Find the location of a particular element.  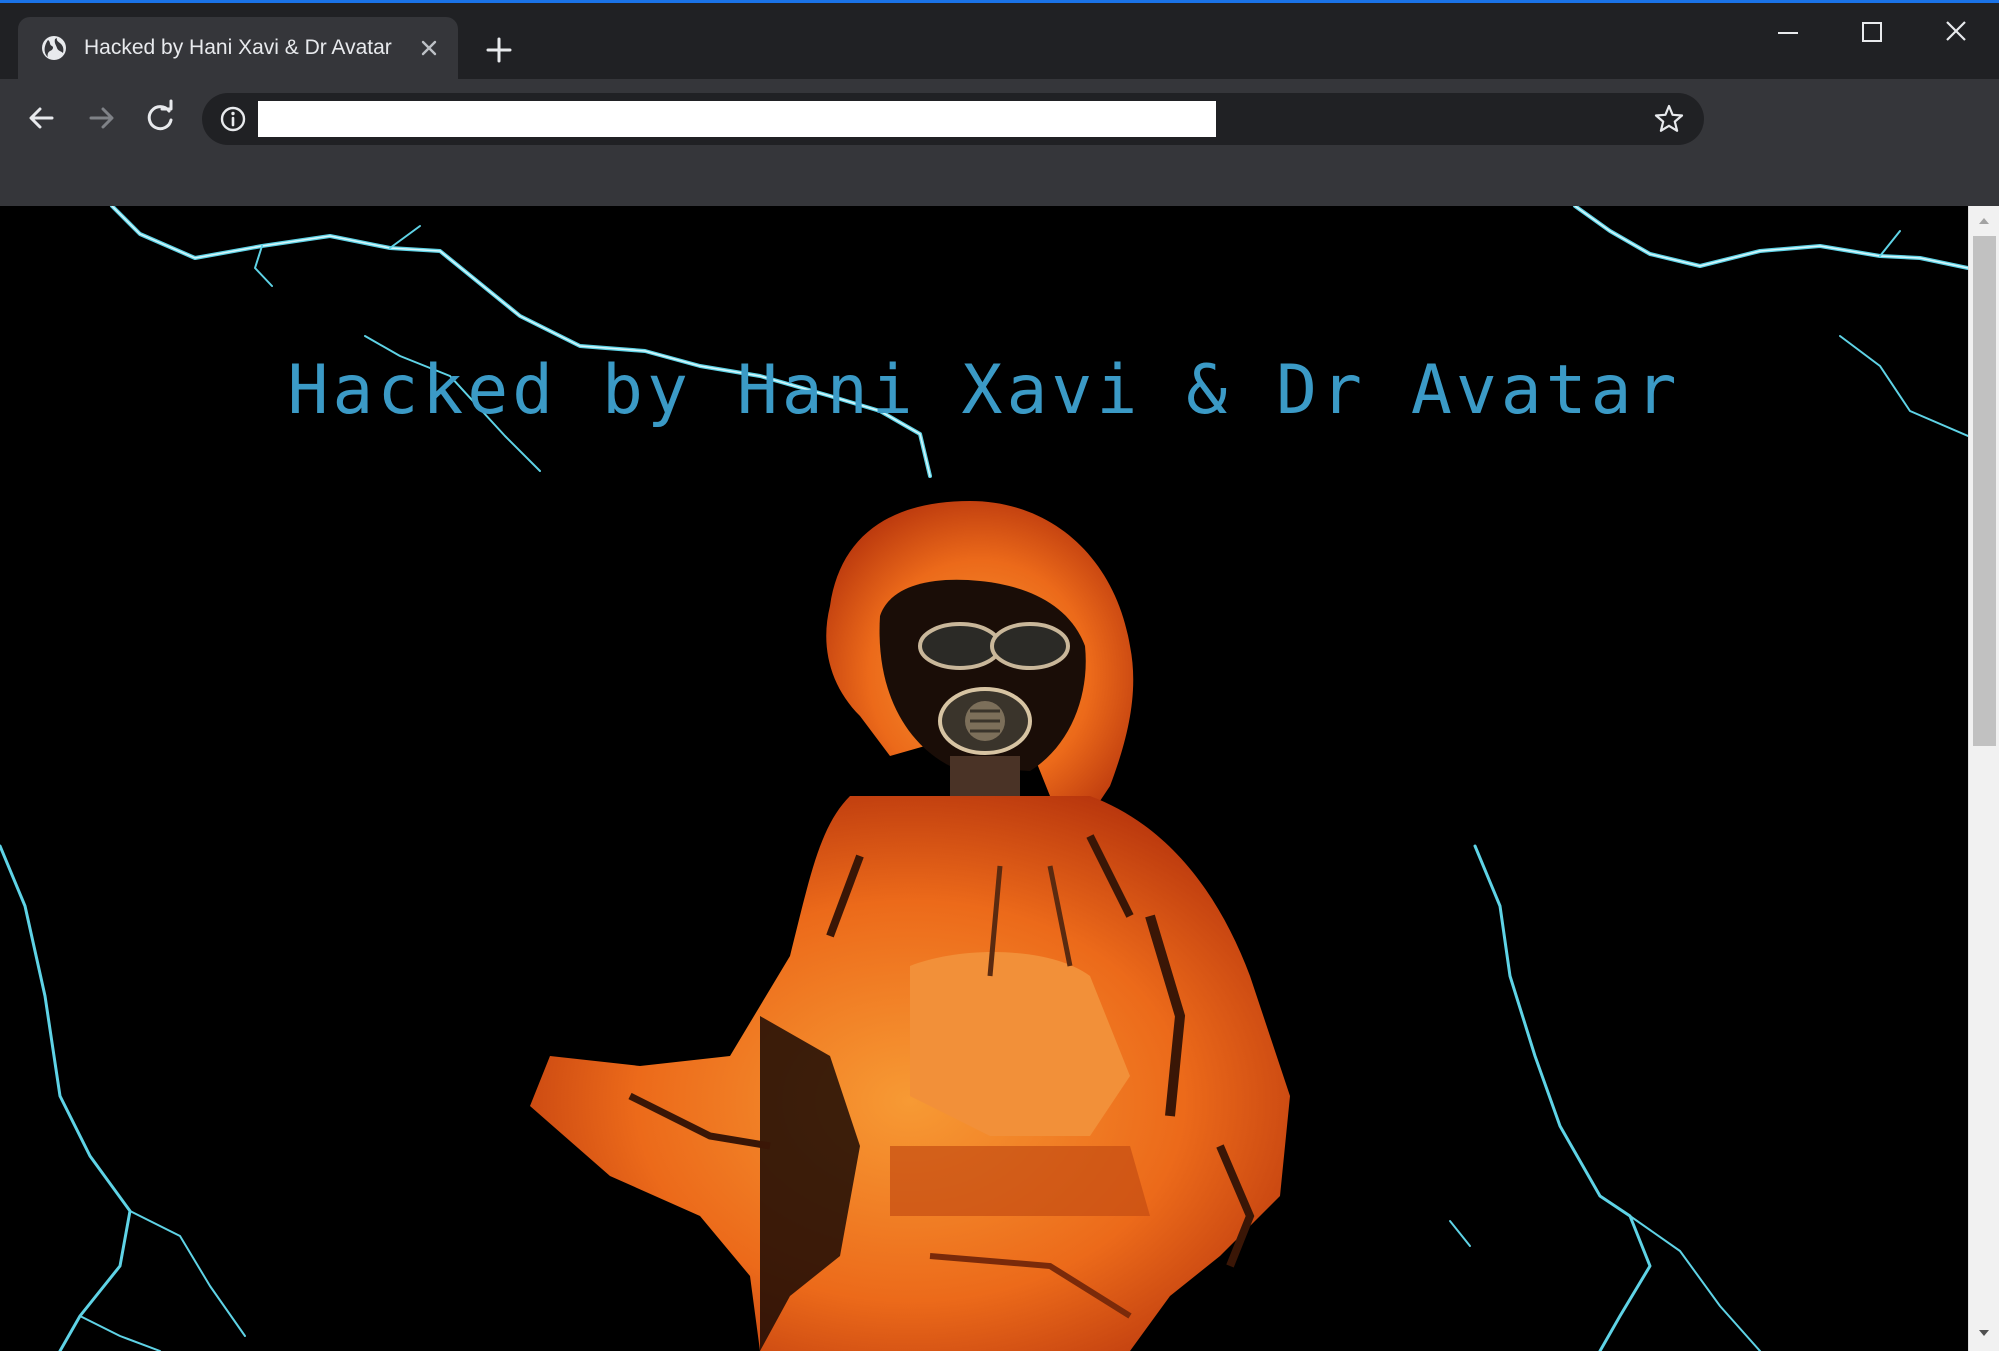

scroll-down-arrow-icon is located at coordinates (1984, 1333).